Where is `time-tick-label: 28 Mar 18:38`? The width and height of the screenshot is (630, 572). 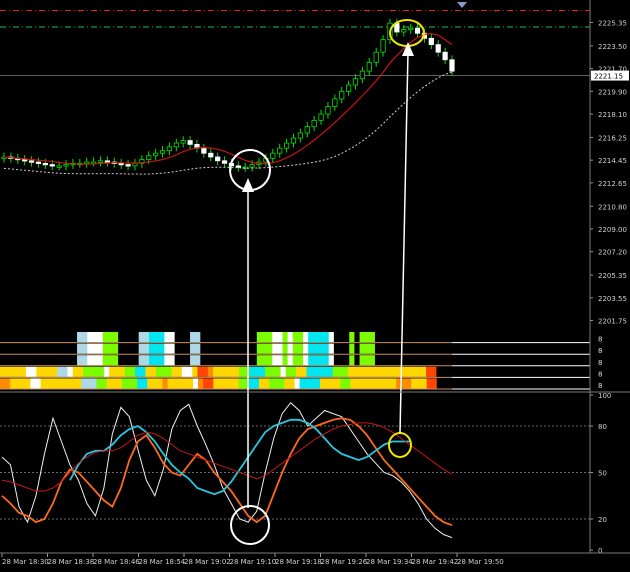
time-tick-label: 28 Mar 18:38 is located at coordinates (71, 562).